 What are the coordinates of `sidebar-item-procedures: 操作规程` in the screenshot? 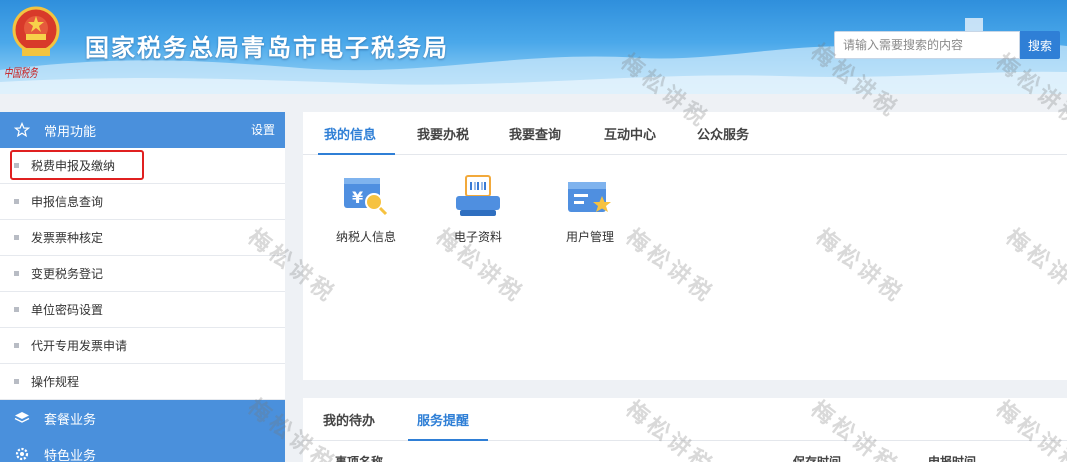 It's located at (142, 382).